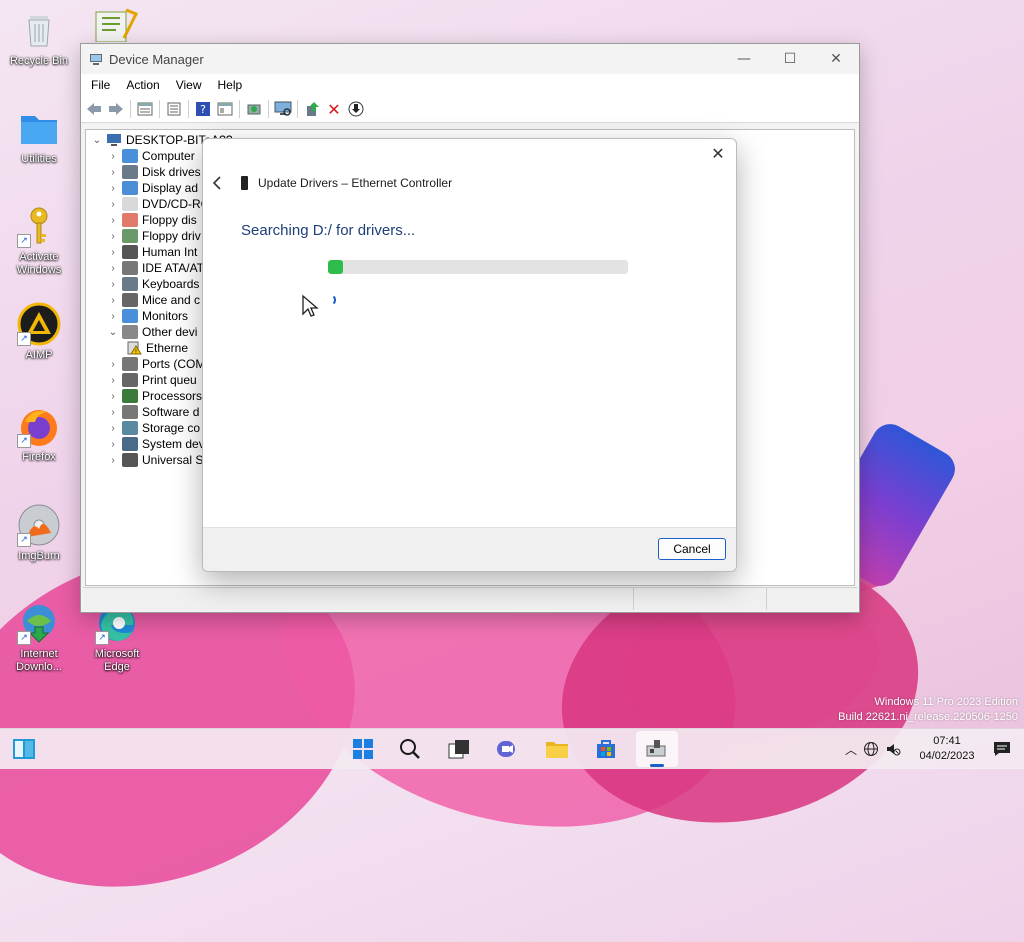 The image size is (1024, 942). Describe the element at coordinates (225, 109) in the screenshot. I see `show-hidden-icon` at that location.